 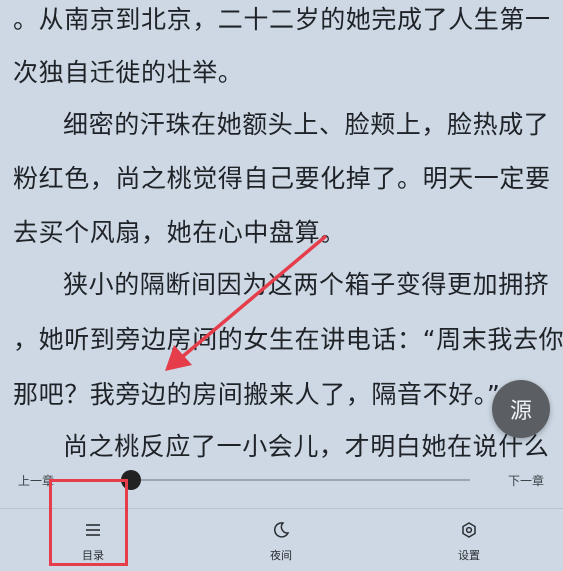 I want to click on prev-chapter-button: 上一章, so click(x=36, y=480).